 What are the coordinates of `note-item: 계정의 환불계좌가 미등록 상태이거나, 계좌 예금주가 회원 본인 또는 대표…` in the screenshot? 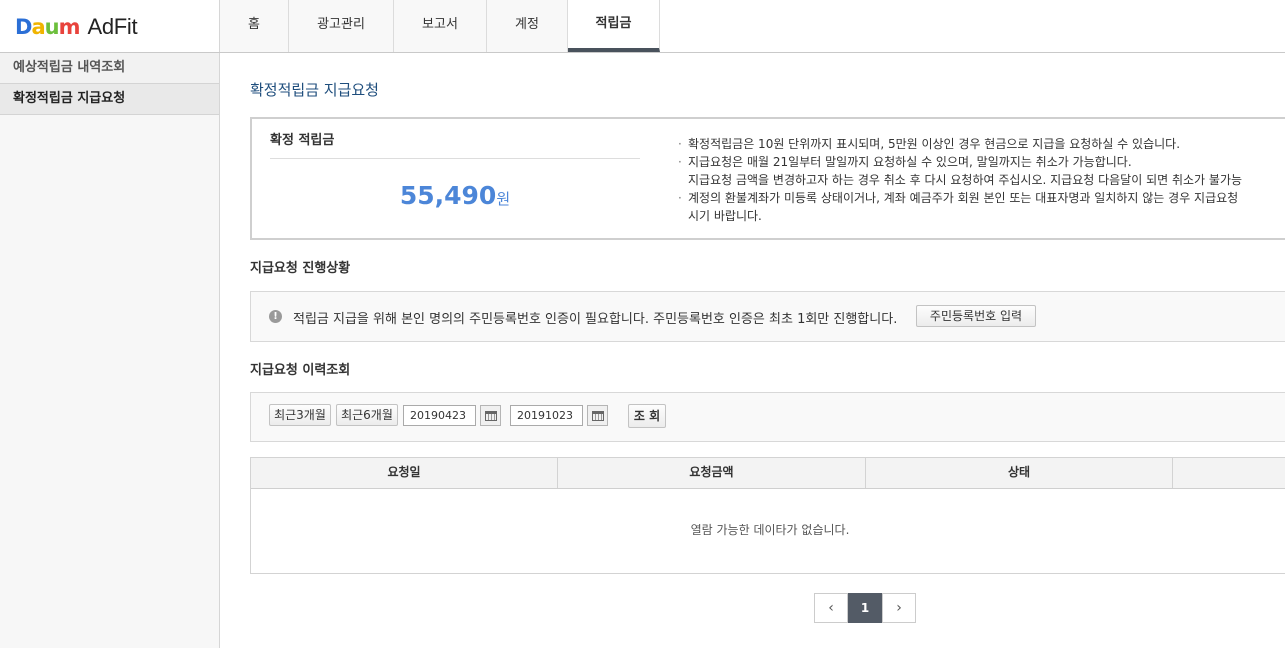 It's located at (981, 198).